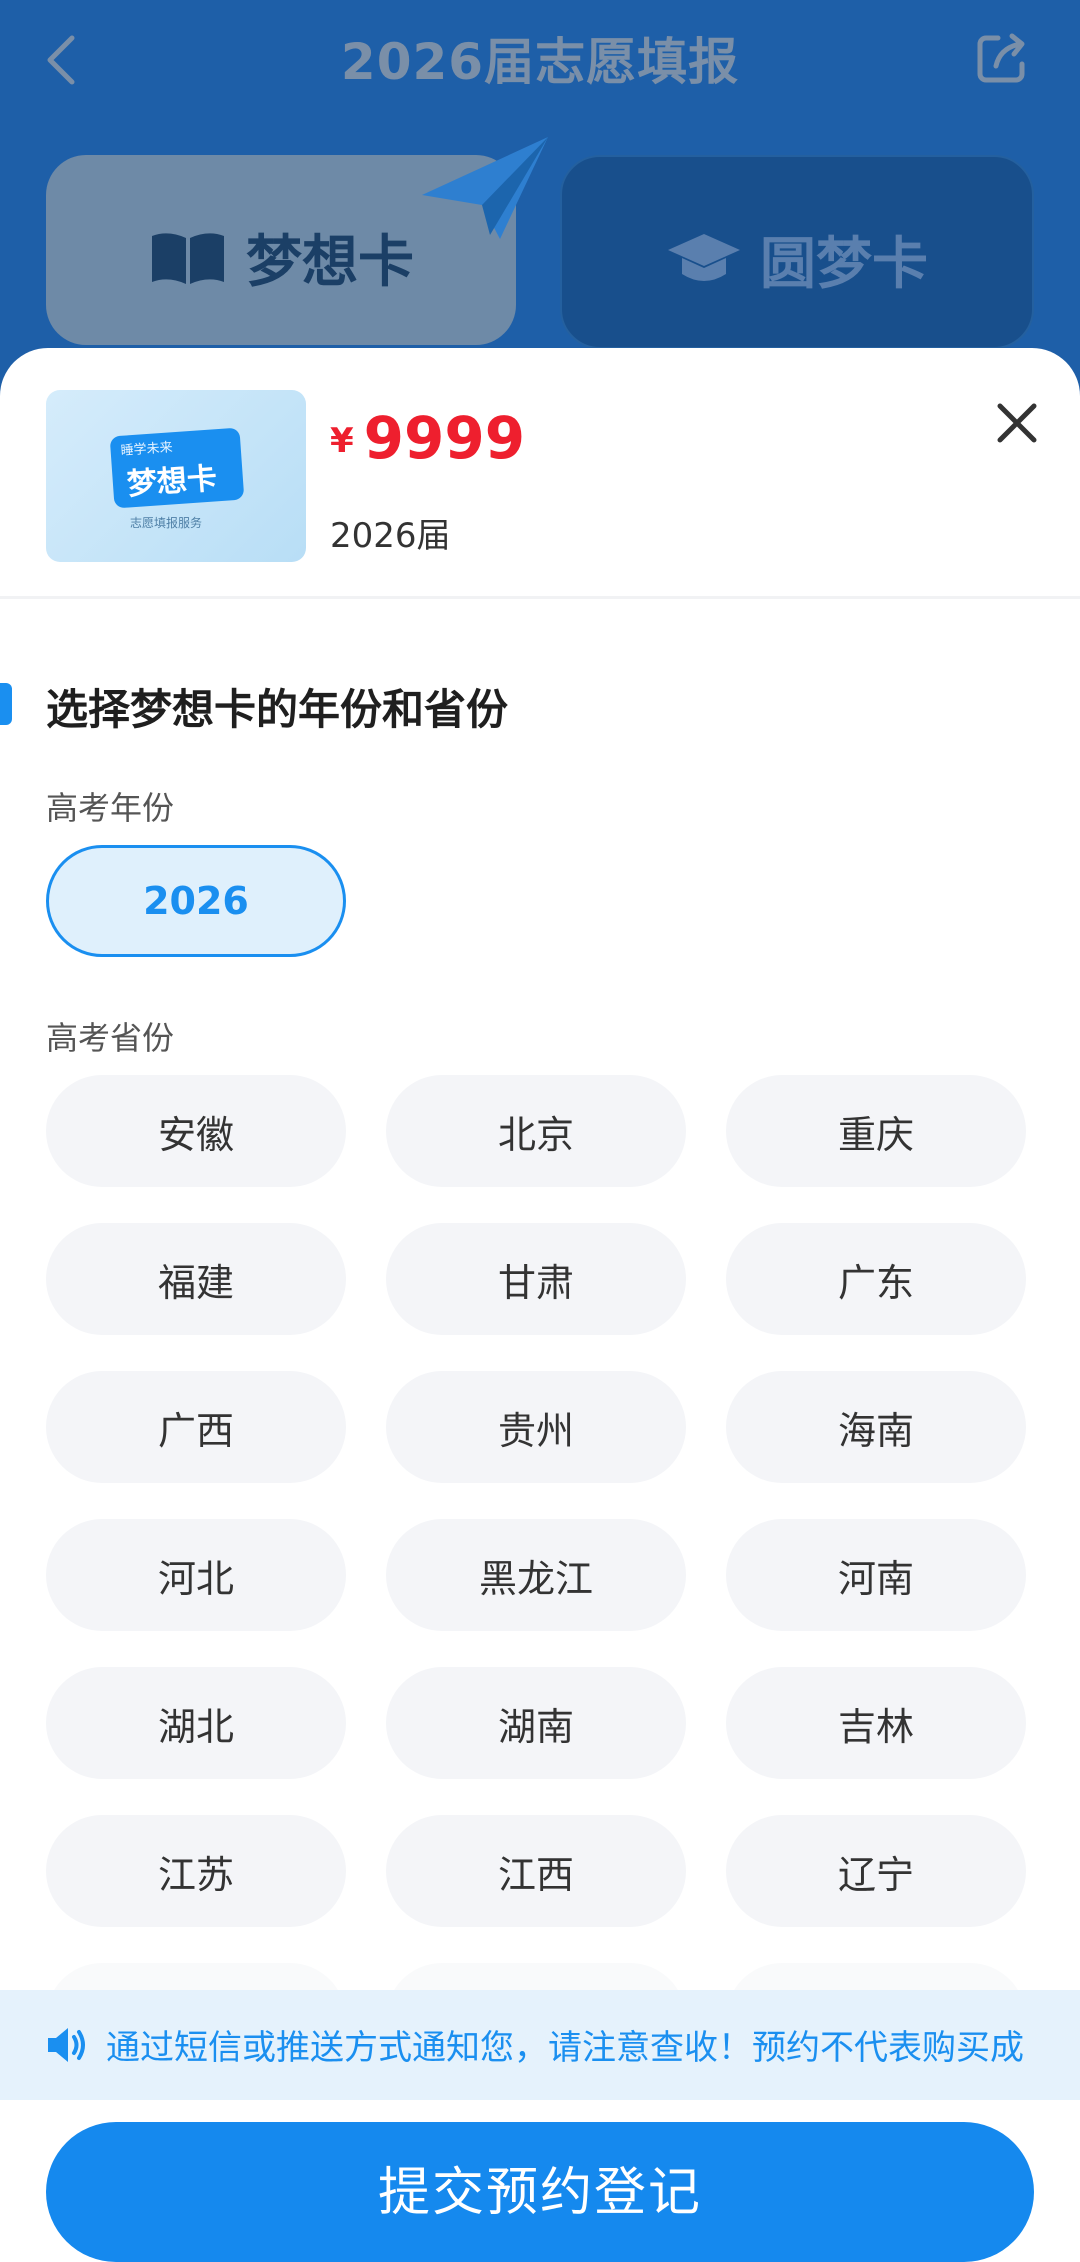 Image resolution: width=1080 pixels, height=2262 pixels. I want to click on tab-fulfil-card: 圆梦卡, so click(797, 252).